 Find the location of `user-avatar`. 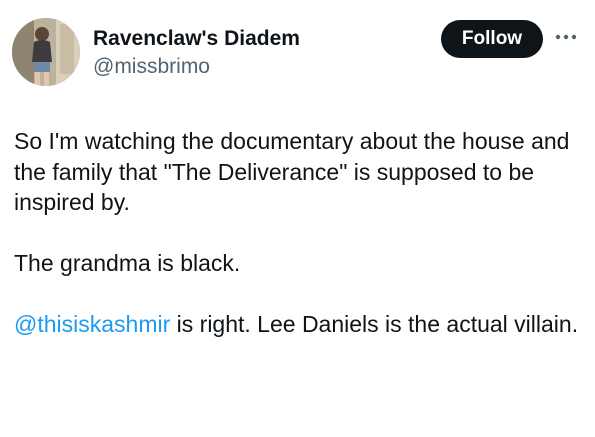

user-avatar is located at coordinates (46, 52).